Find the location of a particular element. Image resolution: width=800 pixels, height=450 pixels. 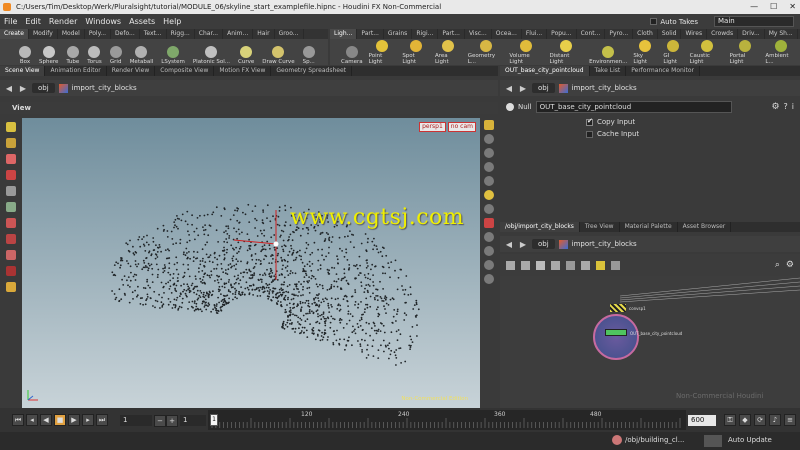

render-region-icon is located at coordinates (11, 287).